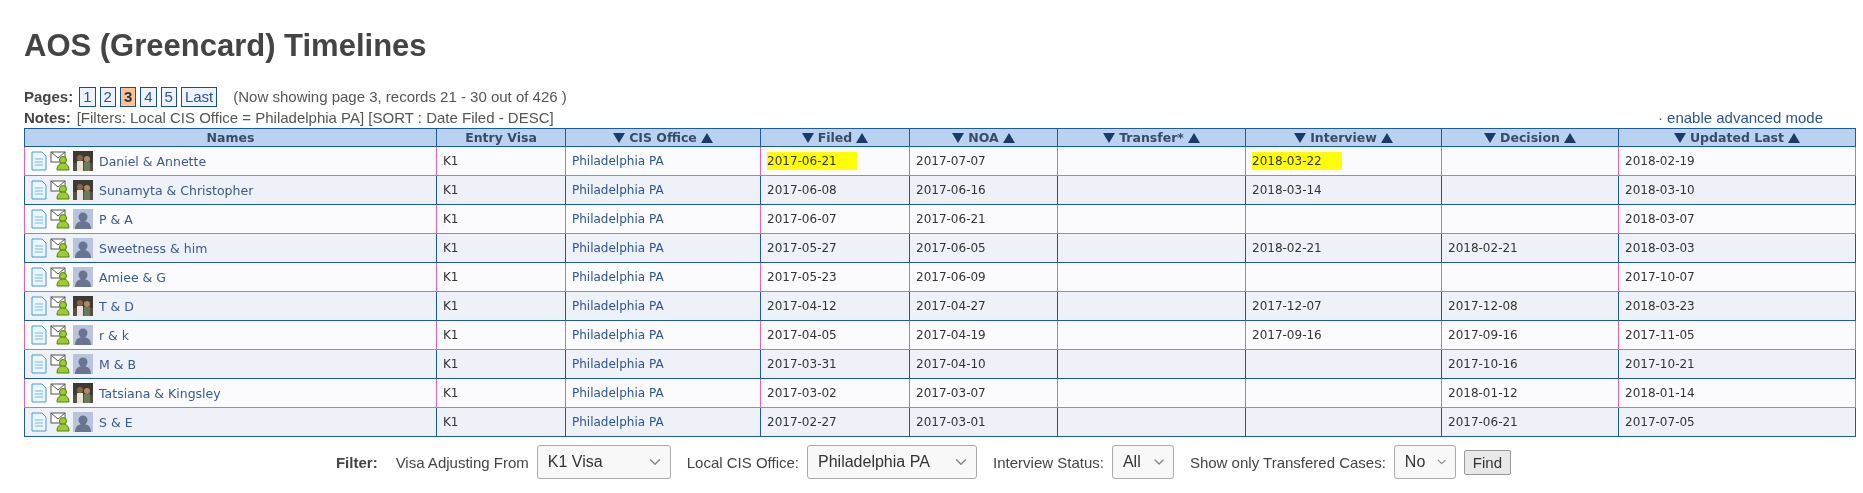  What do you see at coordinates (951, 190) in the screenshot?
I see `table-cell-text: 2017-06-16` at bounding box center [951, 190].